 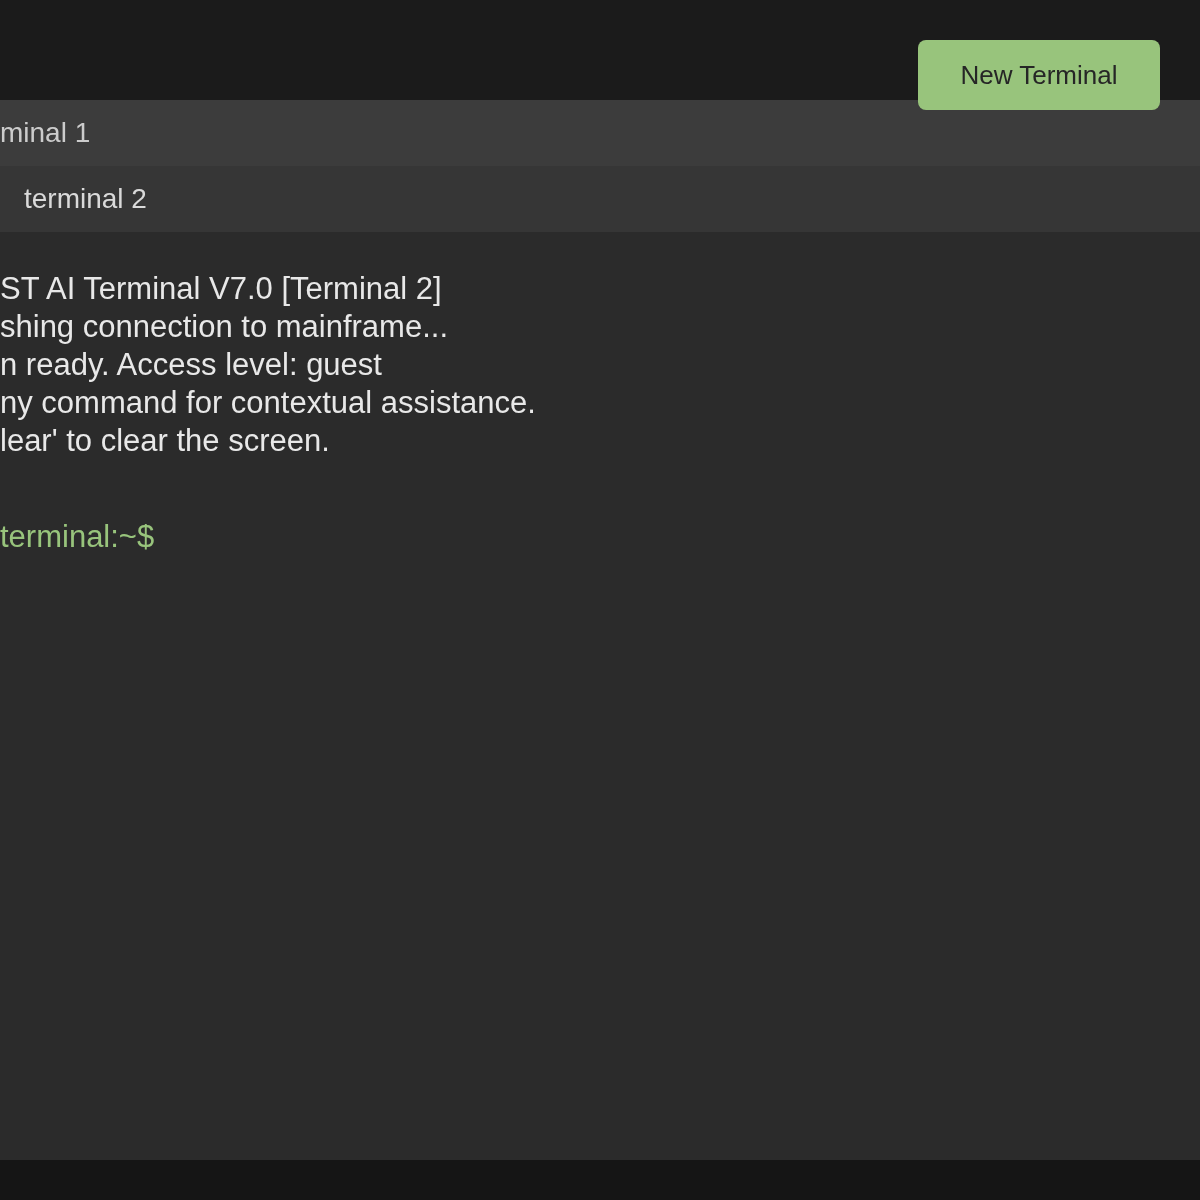 I want to click on terminal-tab: minal 1, so click(x=600, y=133).